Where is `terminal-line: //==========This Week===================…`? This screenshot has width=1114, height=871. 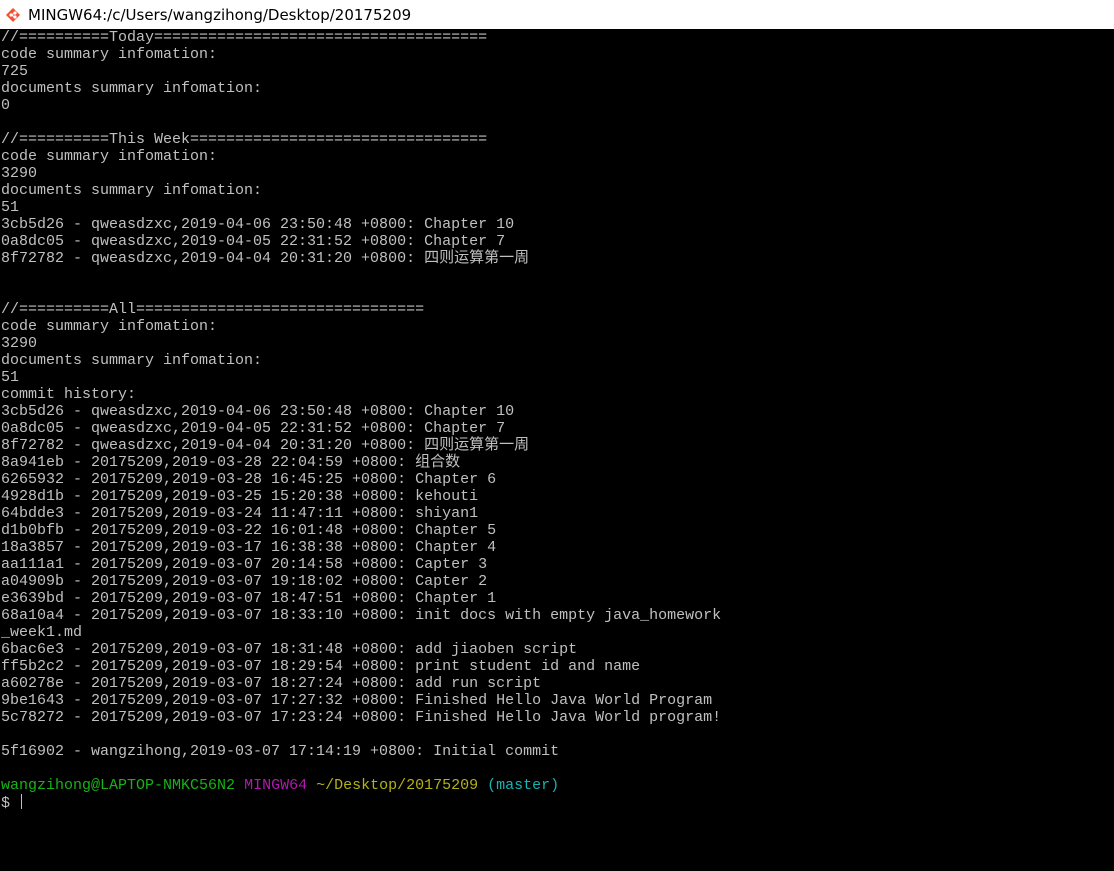 terminal-line: //==========This Week===================… is located at coordinates (244, 139).